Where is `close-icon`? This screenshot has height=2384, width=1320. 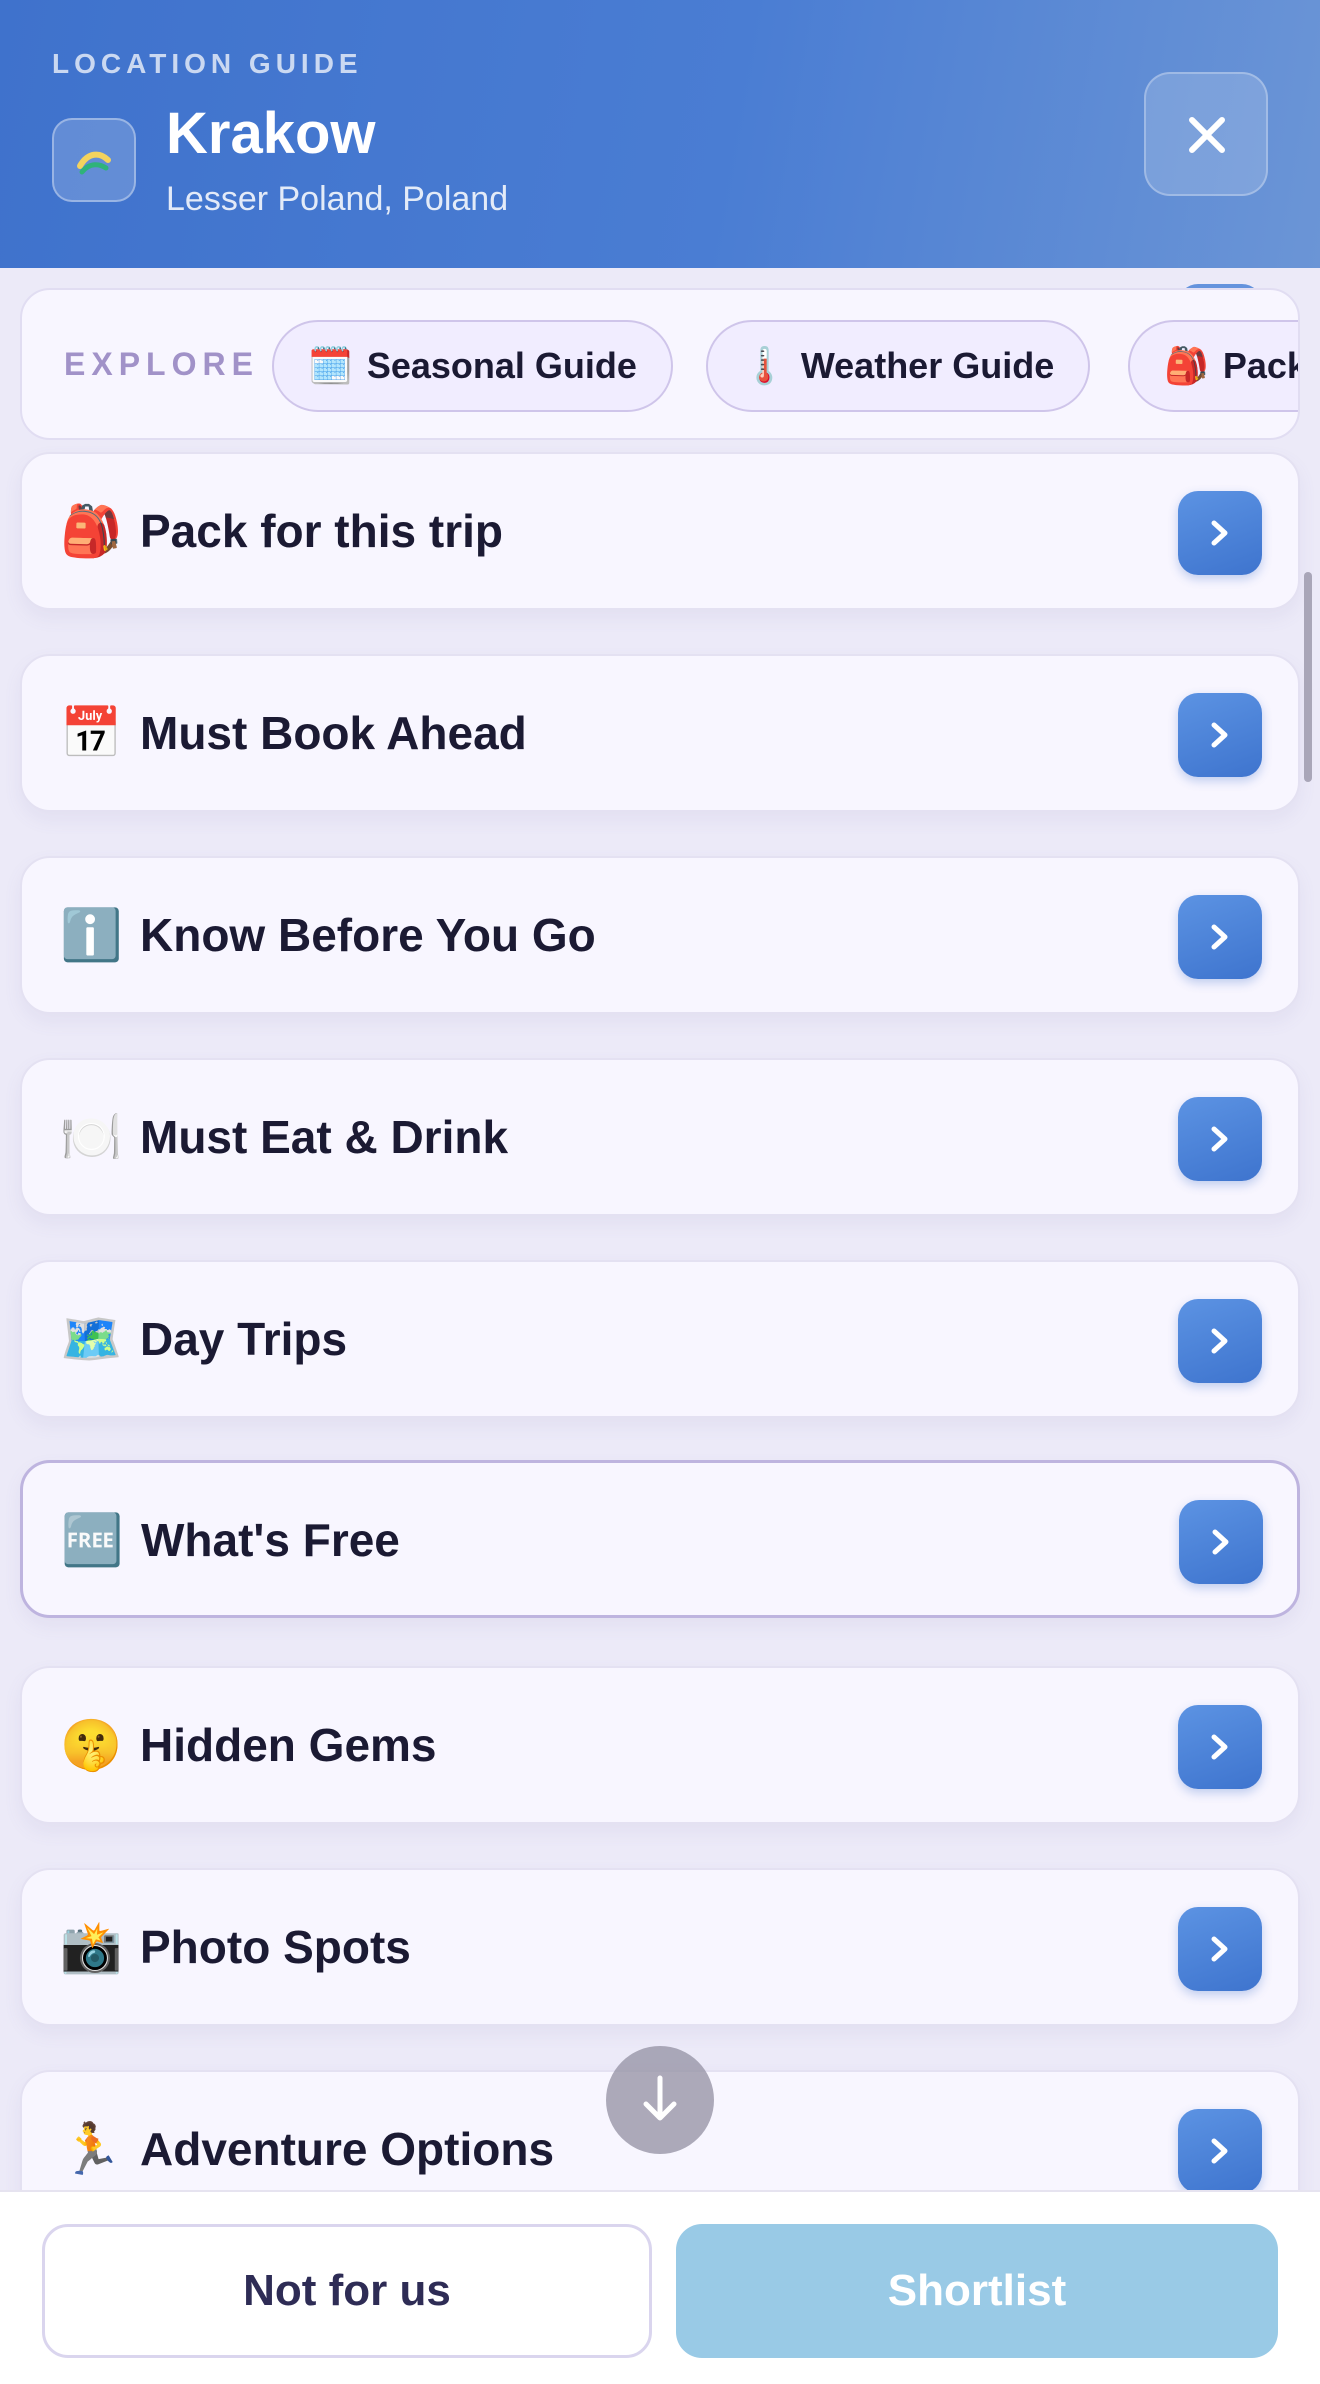
close-icon is located at coordinates (1207, 135).